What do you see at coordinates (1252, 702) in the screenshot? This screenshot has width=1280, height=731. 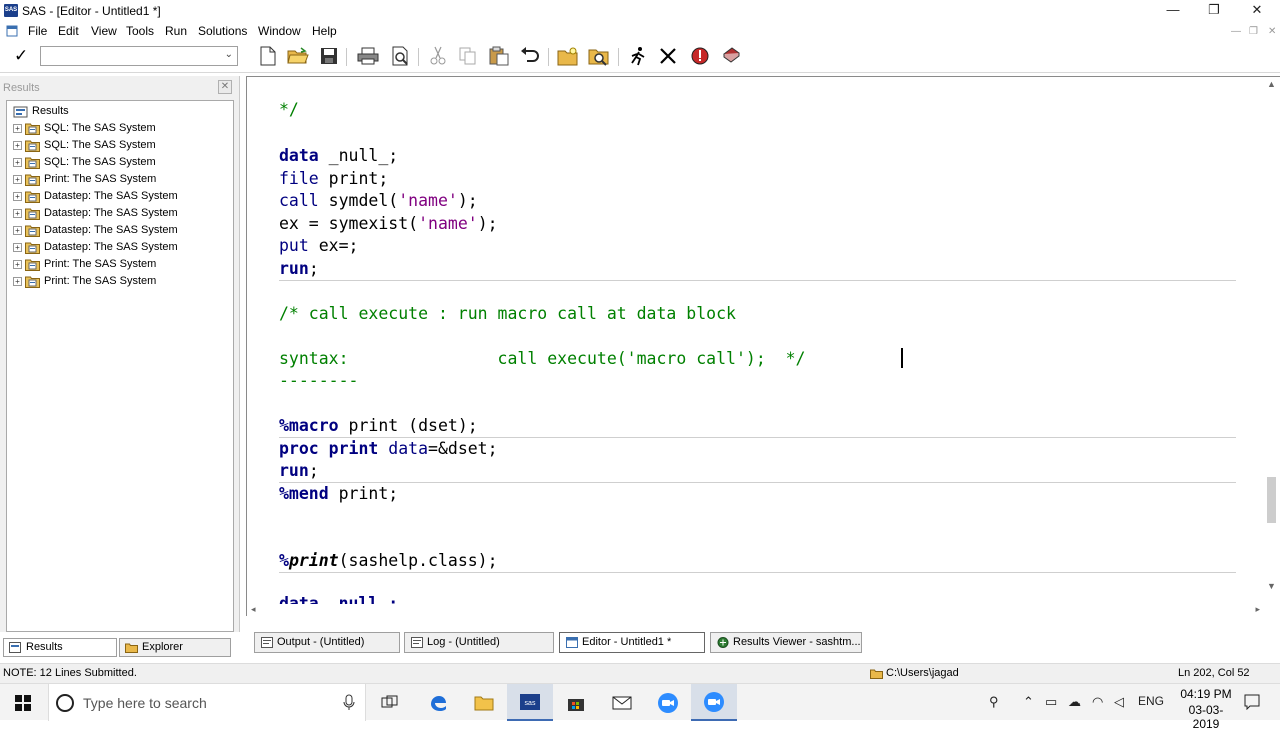 I see `notifications-icon` at bounding box center [1252, 702].